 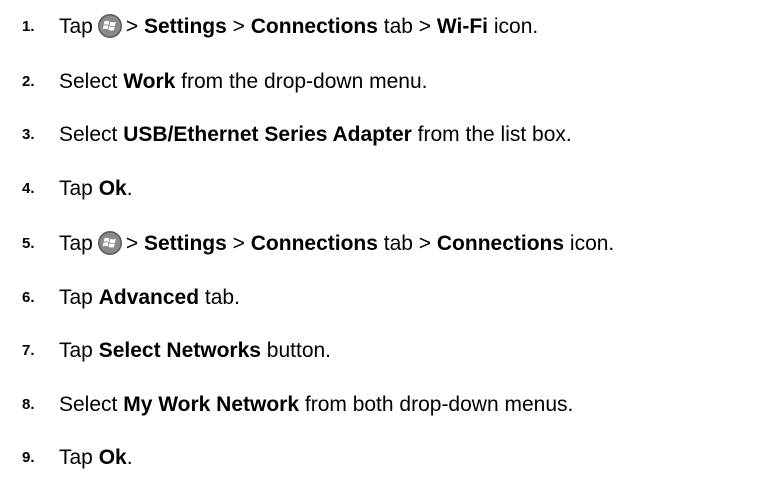 I want to click on step-number: 1., so click(x=28, y=26).